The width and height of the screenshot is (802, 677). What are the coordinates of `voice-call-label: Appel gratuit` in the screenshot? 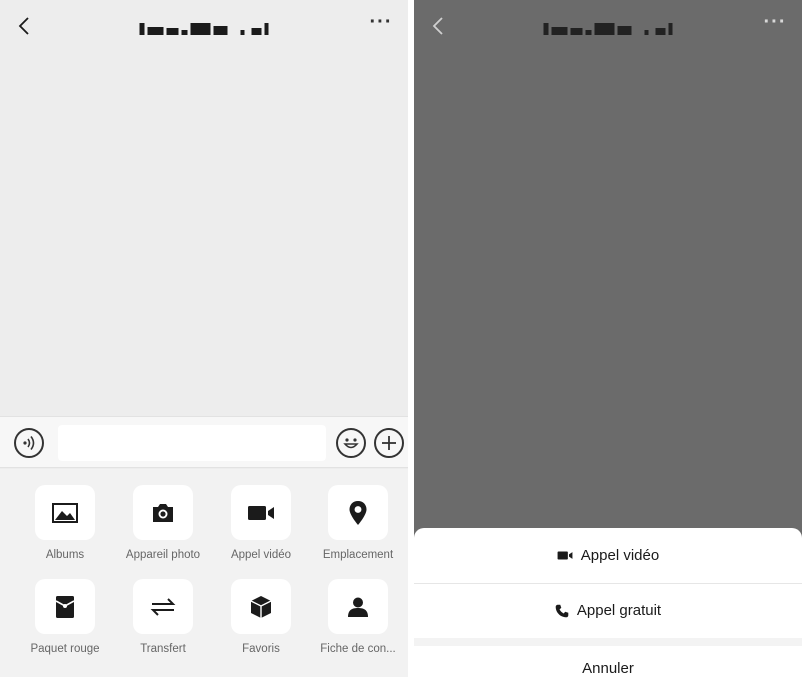 It's located at (619, 610).